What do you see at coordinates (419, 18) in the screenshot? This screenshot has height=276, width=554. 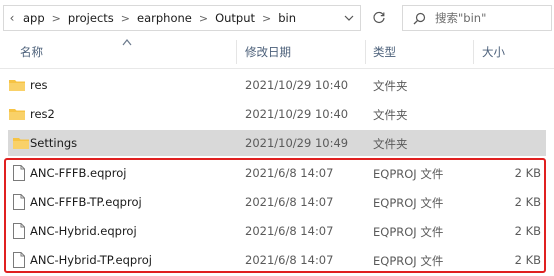 I see `search-icon` at bounding box center [419, 18].